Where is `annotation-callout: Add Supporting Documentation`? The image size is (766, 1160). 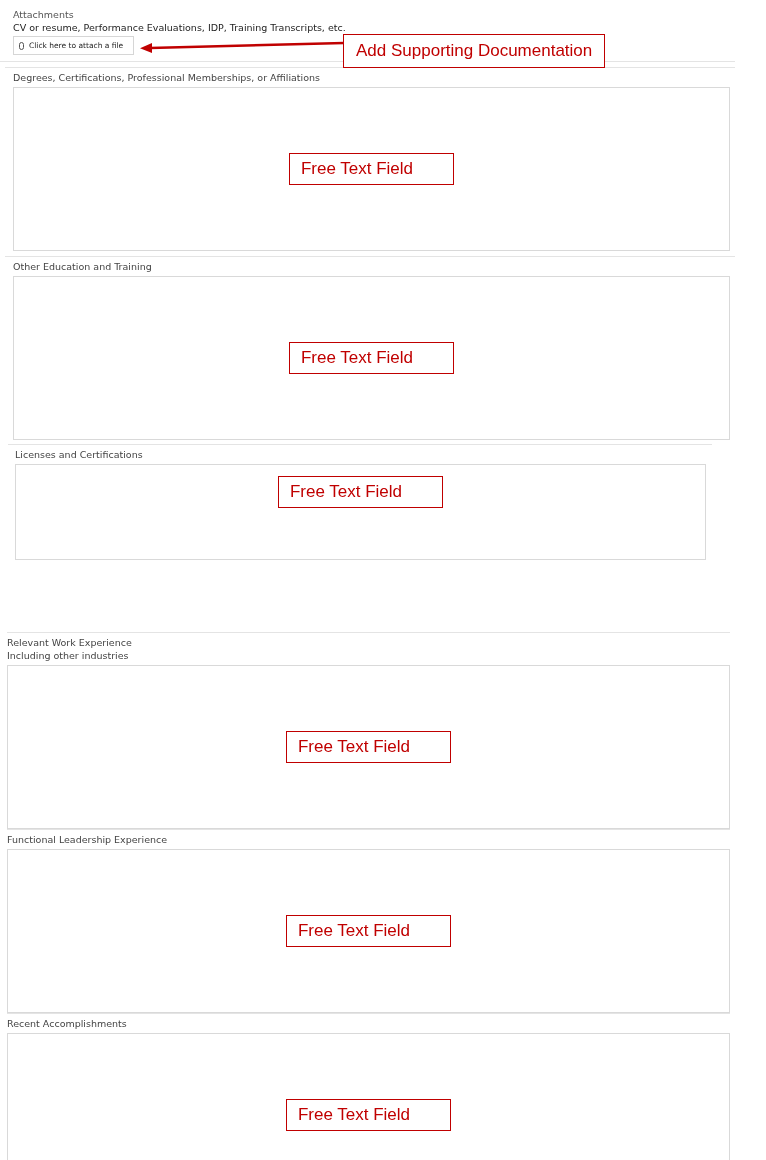 annotation-callout: Add Supporting Documentation is located at coordinates (474, 51).